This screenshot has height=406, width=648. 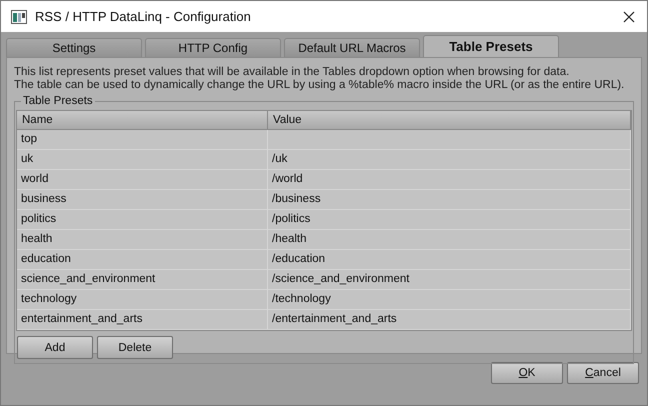 What do you see at coordinates (449, 299) in the screenshot?
I see `table-cell: /technology` at bounding box center [449, 299].